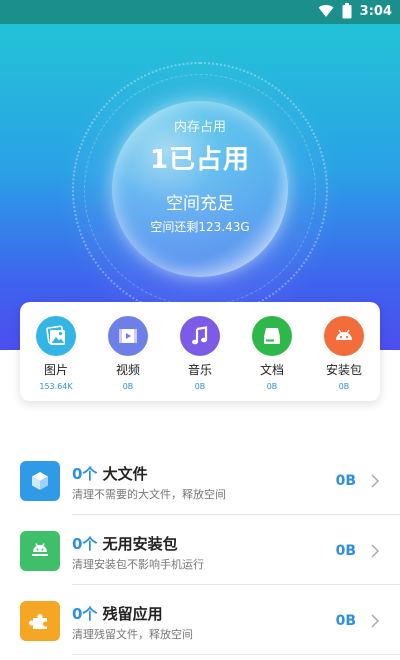  What do you see at coordinates (199, 127) in the screenshot?
I see `memory-label: 内存占用` at bounding box center [199, 127].